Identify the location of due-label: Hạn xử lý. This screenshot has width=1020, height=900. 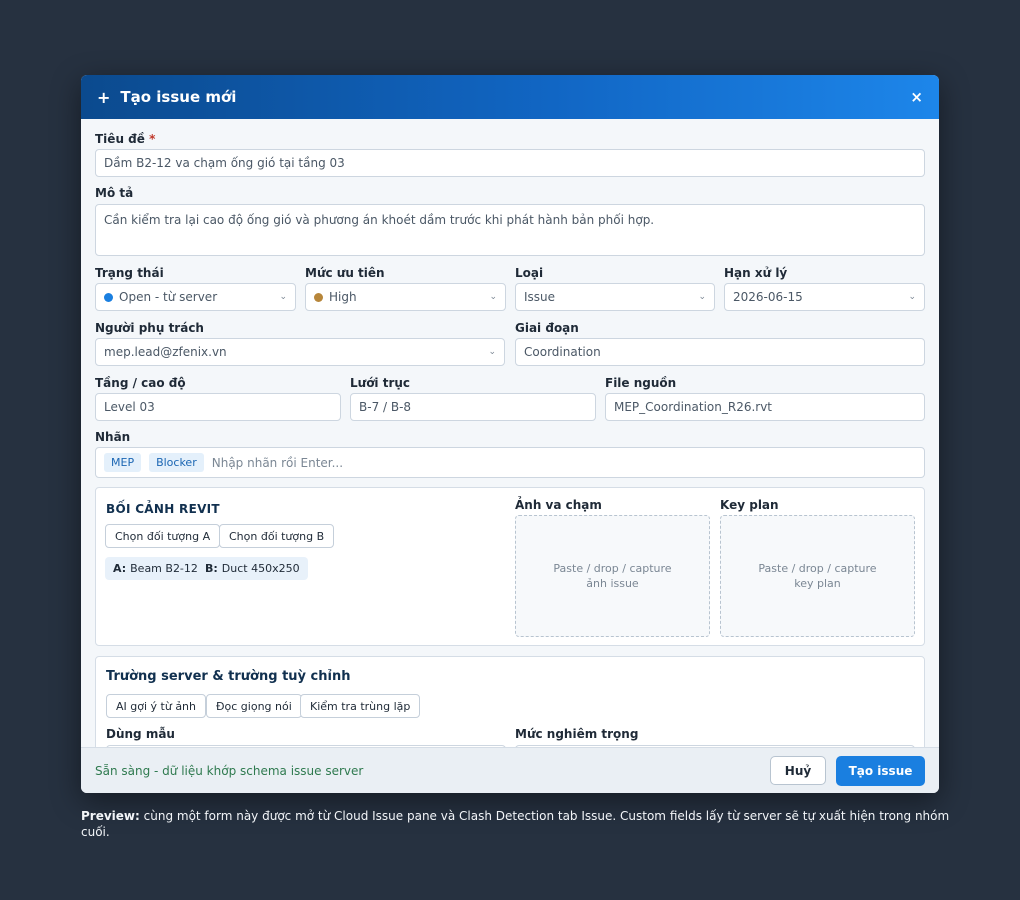
(756, 273).